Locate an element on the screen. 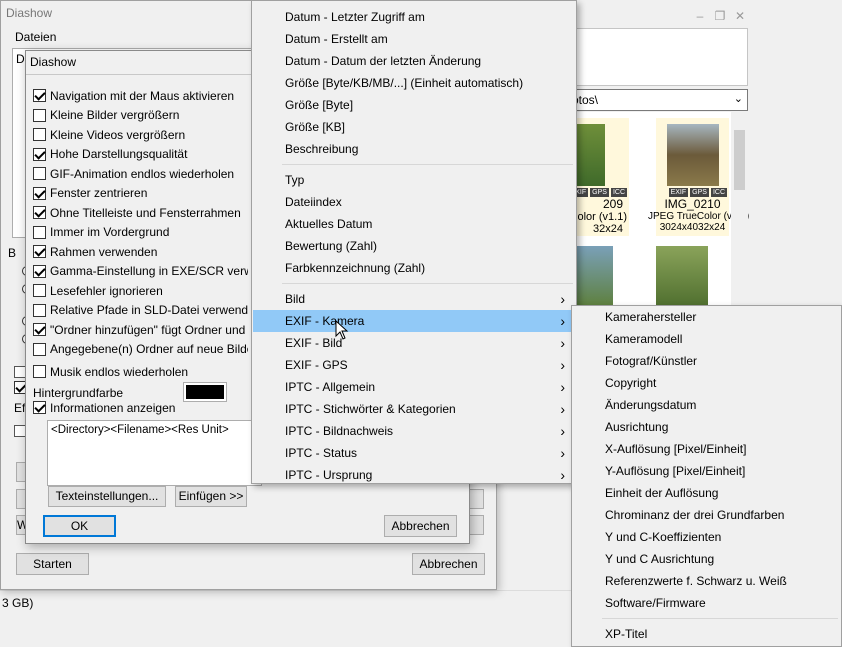 Image resolution: width=842 pixels, height=647 pixels. menu-item: IPTC - Ursprung › is located at coordinates (414, 475).